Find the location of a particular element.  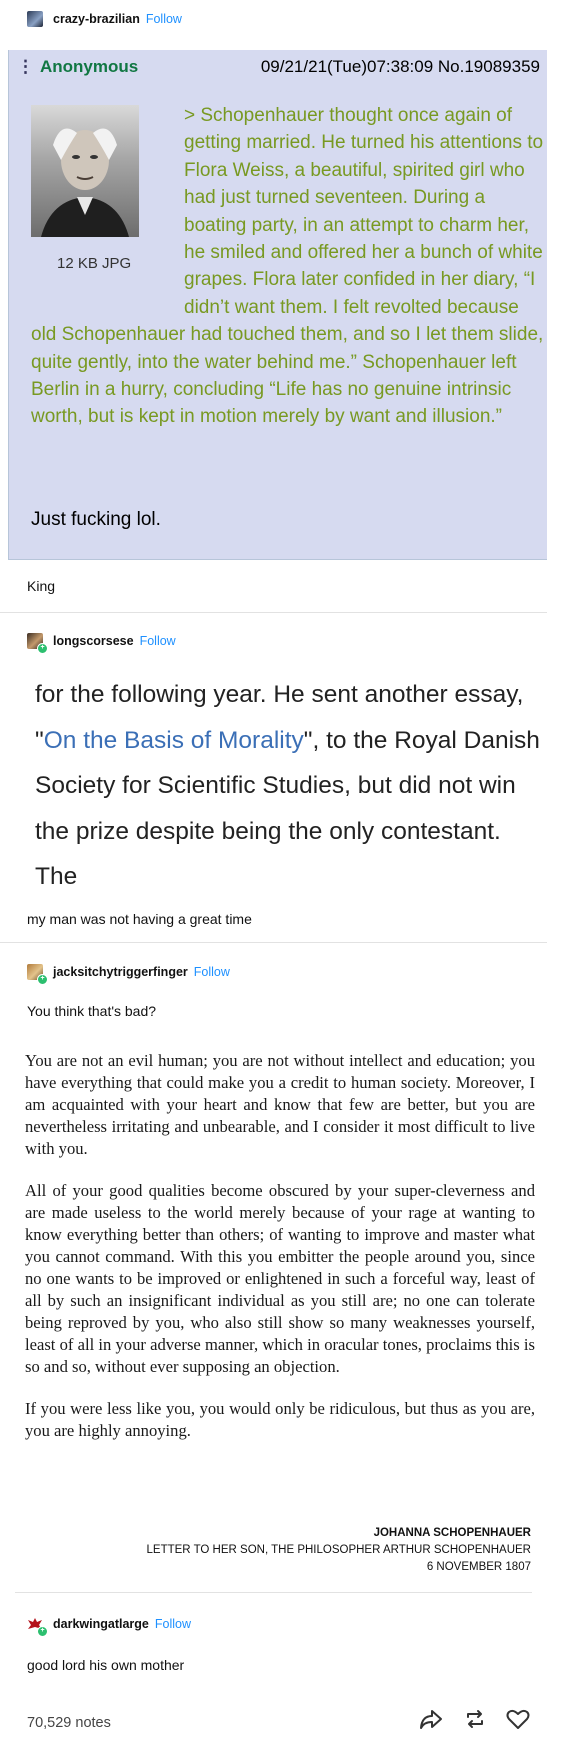

post-header-crazy-brazilian: crazy-brazilian Follow is located at coordinates (104, 19).